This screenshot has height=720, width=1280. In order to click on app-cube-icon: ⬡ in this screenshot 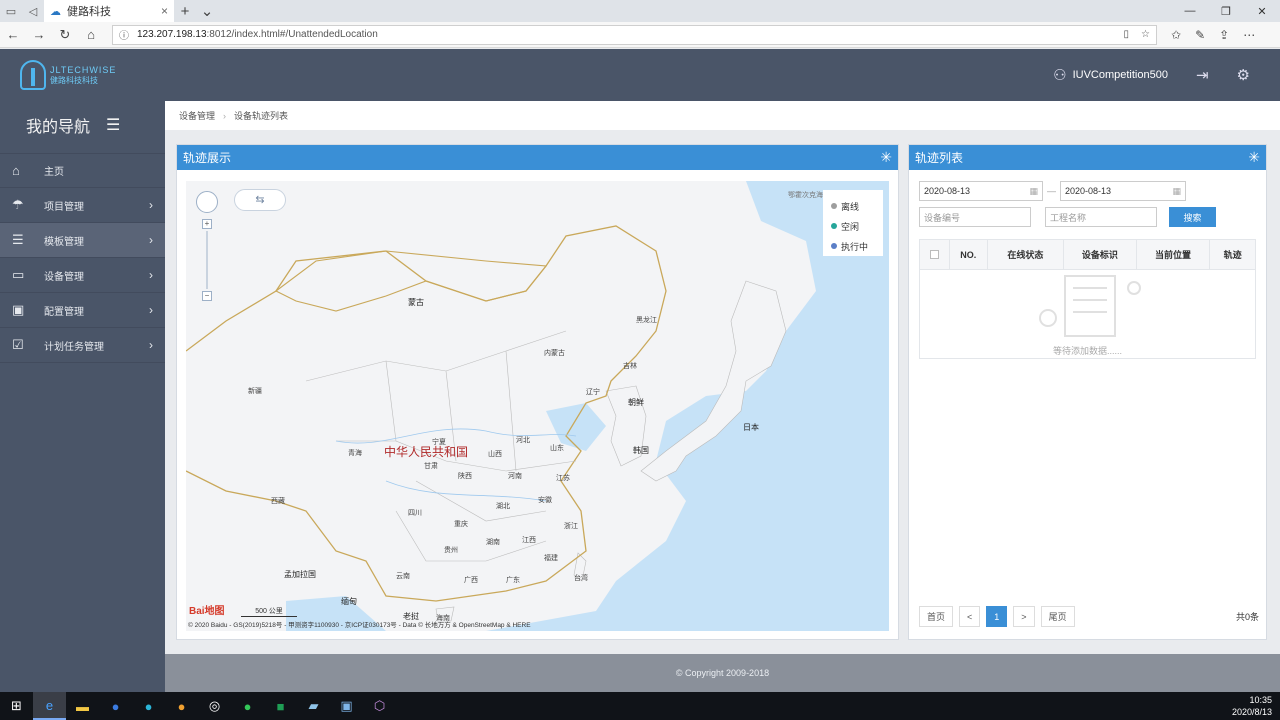, I will do `click(379, 706)`.